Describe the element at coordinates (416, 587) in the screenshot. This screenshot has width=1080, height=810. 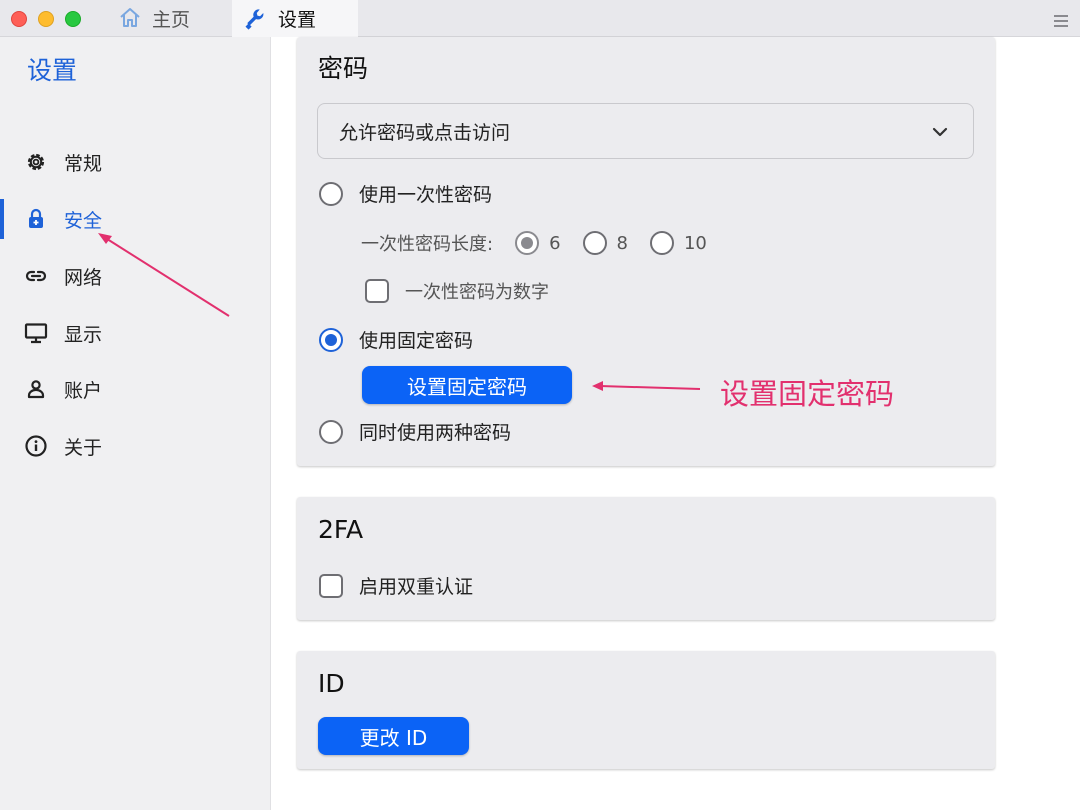
I see `enable-2fa-label: 启用双重认证` at that location.